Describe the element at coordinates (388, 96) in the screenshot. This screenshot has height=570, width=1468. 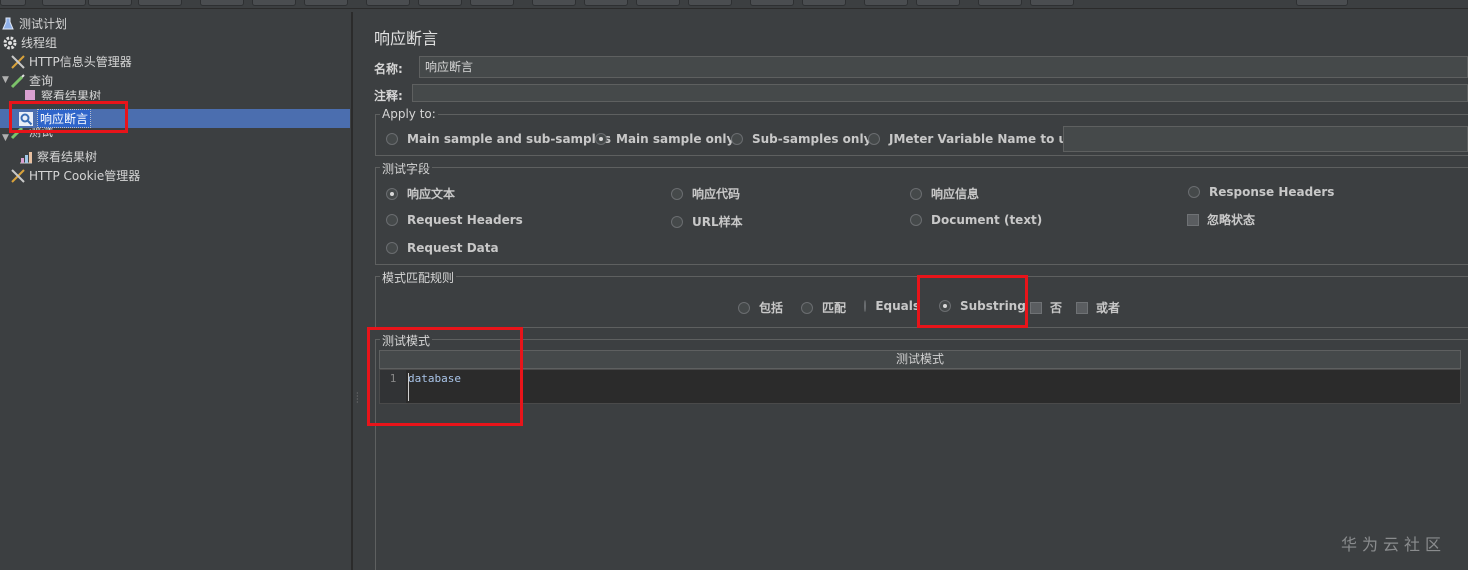
I see `comment-label: 注释:` at that location.